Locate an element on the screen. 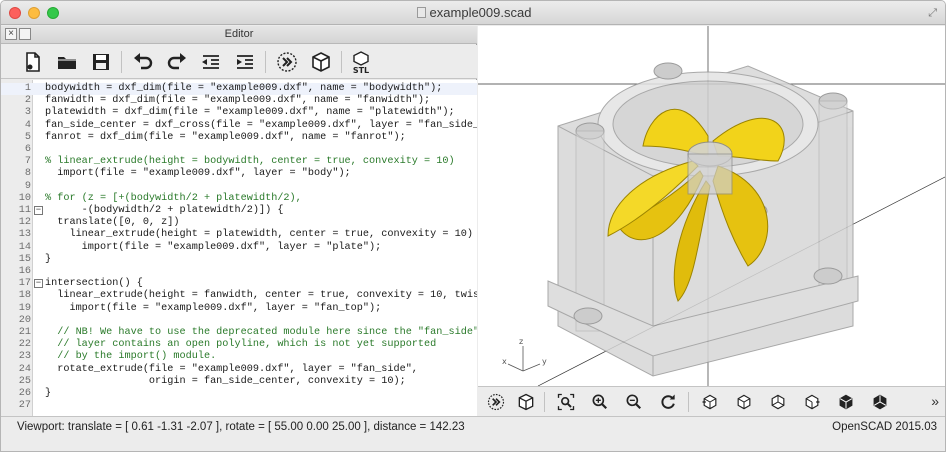 The image size is (946, 452). save-icon is located at coordinates (101, 62).